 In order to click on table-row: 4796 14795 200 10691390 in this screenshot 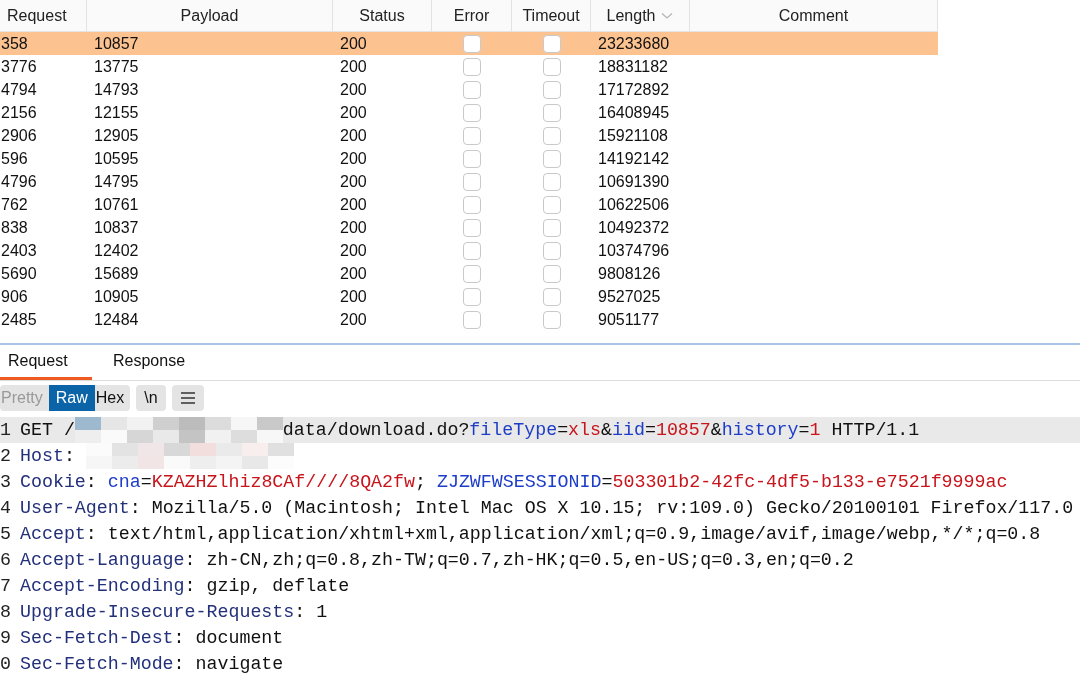, I will do `click(469, 181)`.